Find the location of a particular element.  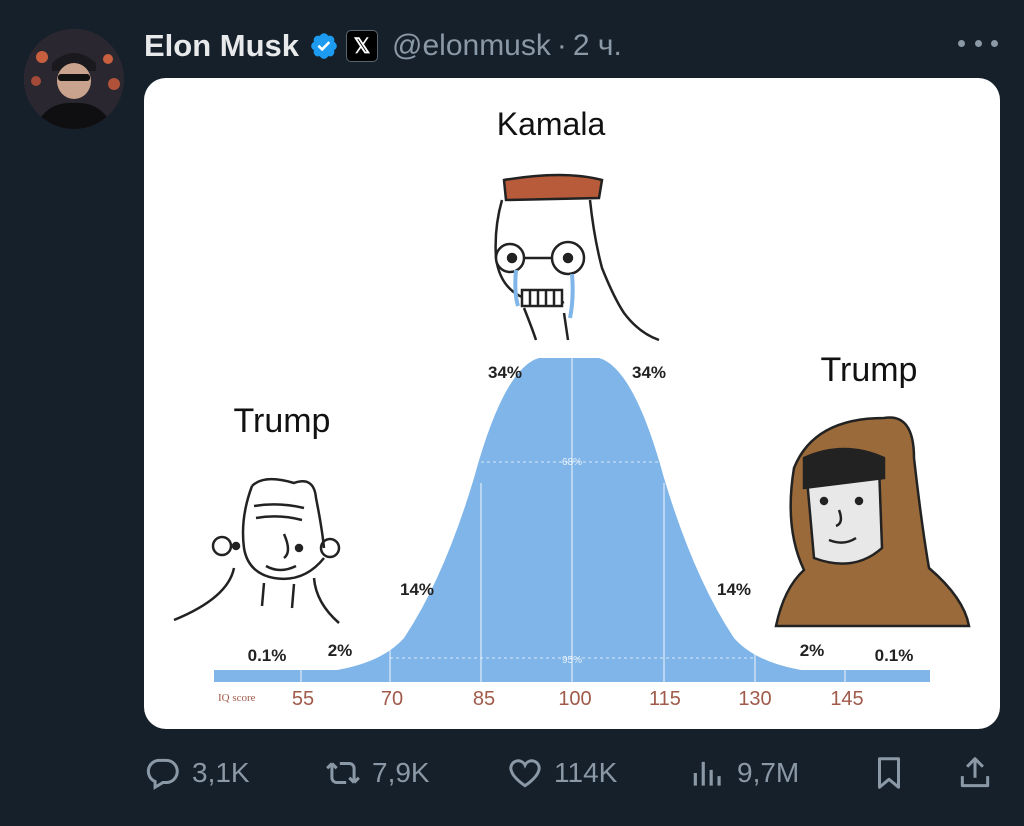

tick-85: 85 is located at coordinates (484, 699).